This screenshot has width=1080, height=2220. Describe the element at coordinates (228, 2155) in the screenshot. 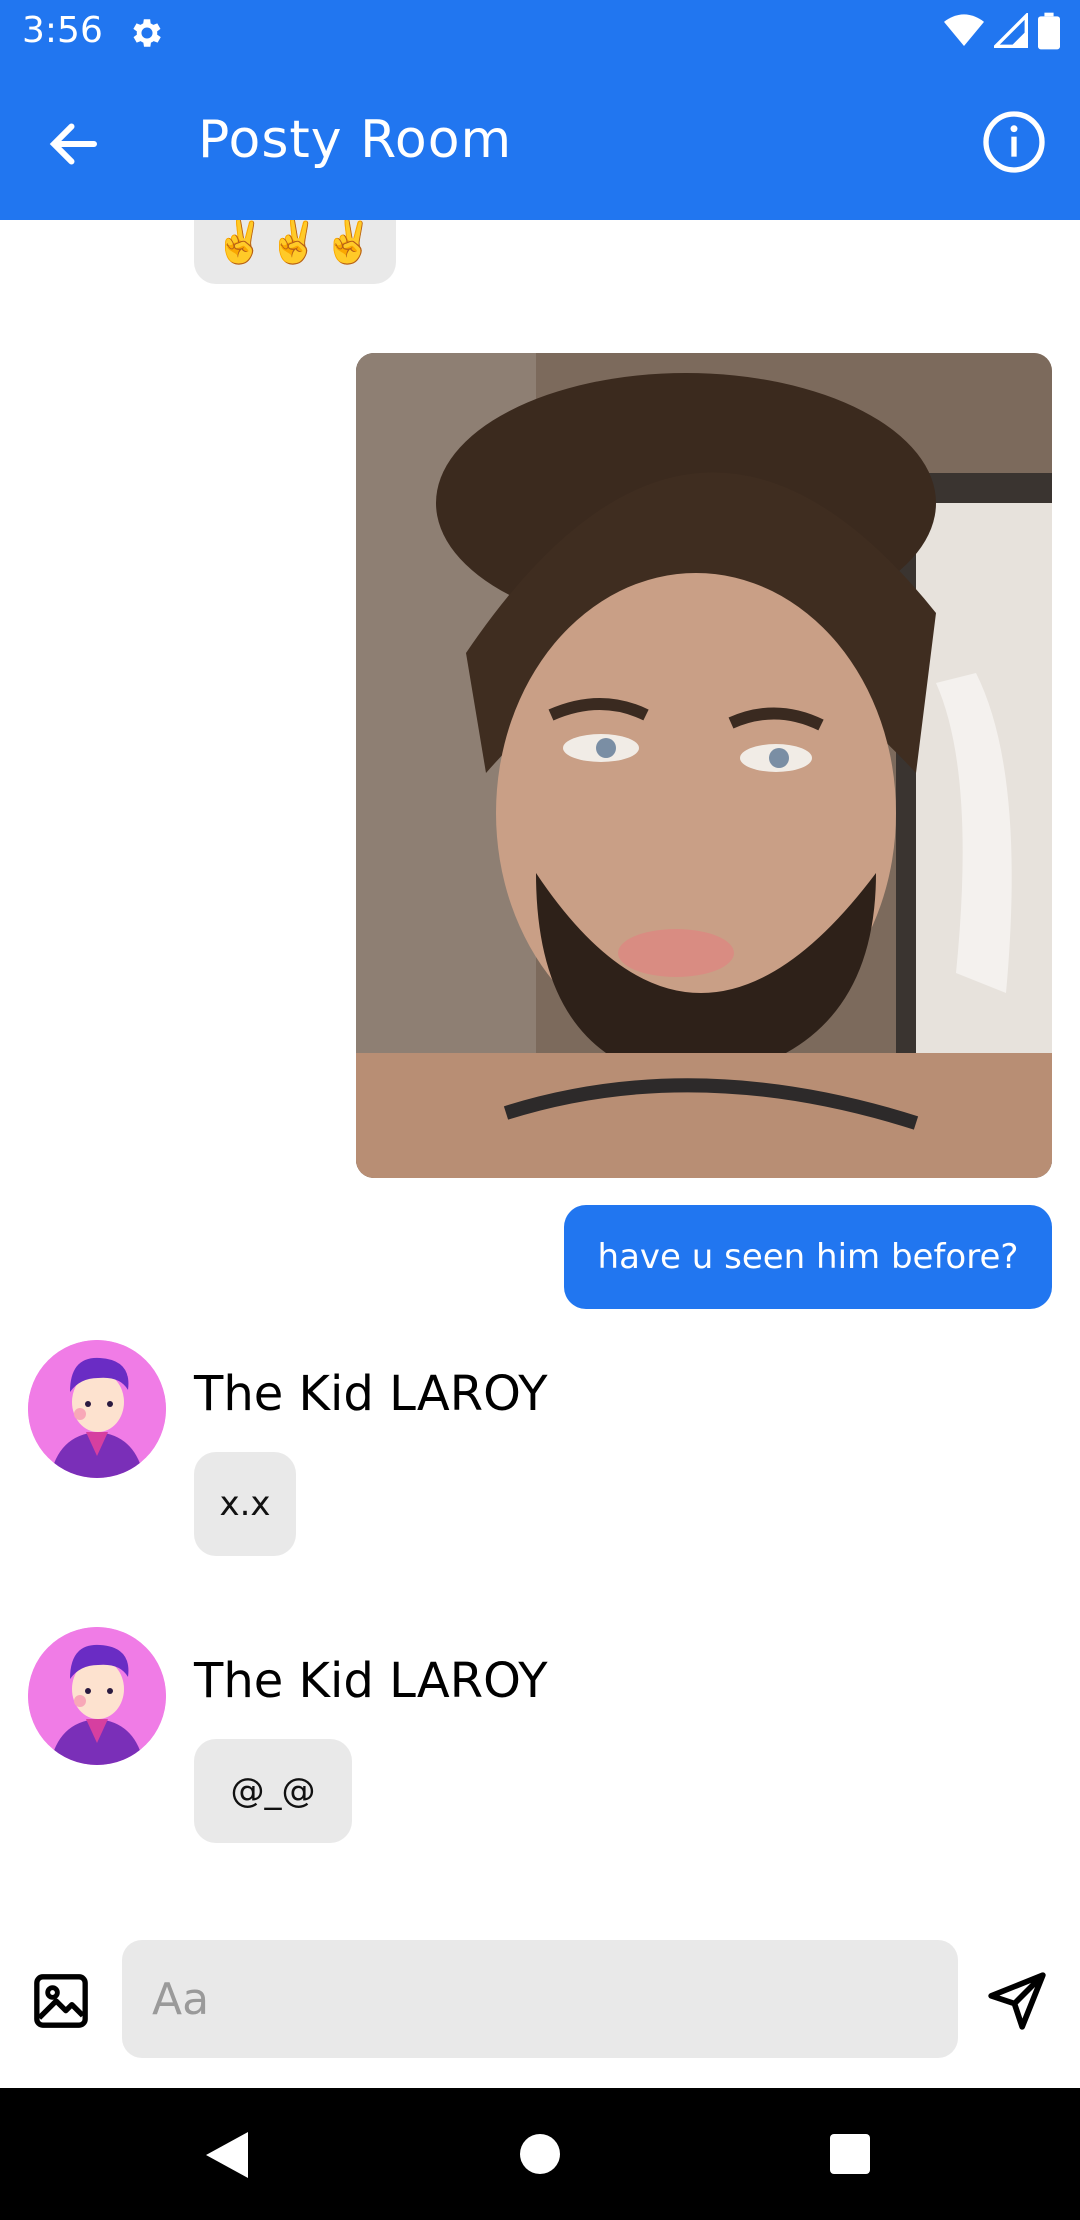

I see `nav-back-icon` at that location.